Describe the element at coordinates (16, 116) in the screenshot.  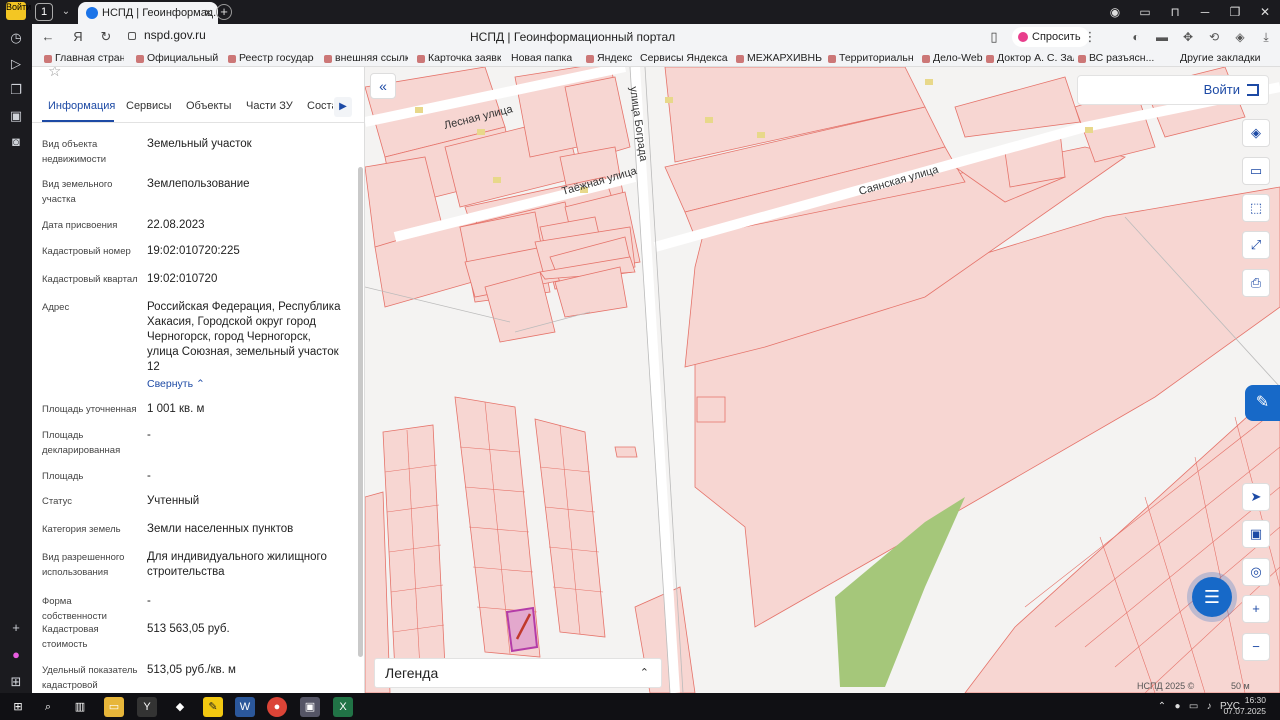
I see `tabs-icon: ▣` at that location.